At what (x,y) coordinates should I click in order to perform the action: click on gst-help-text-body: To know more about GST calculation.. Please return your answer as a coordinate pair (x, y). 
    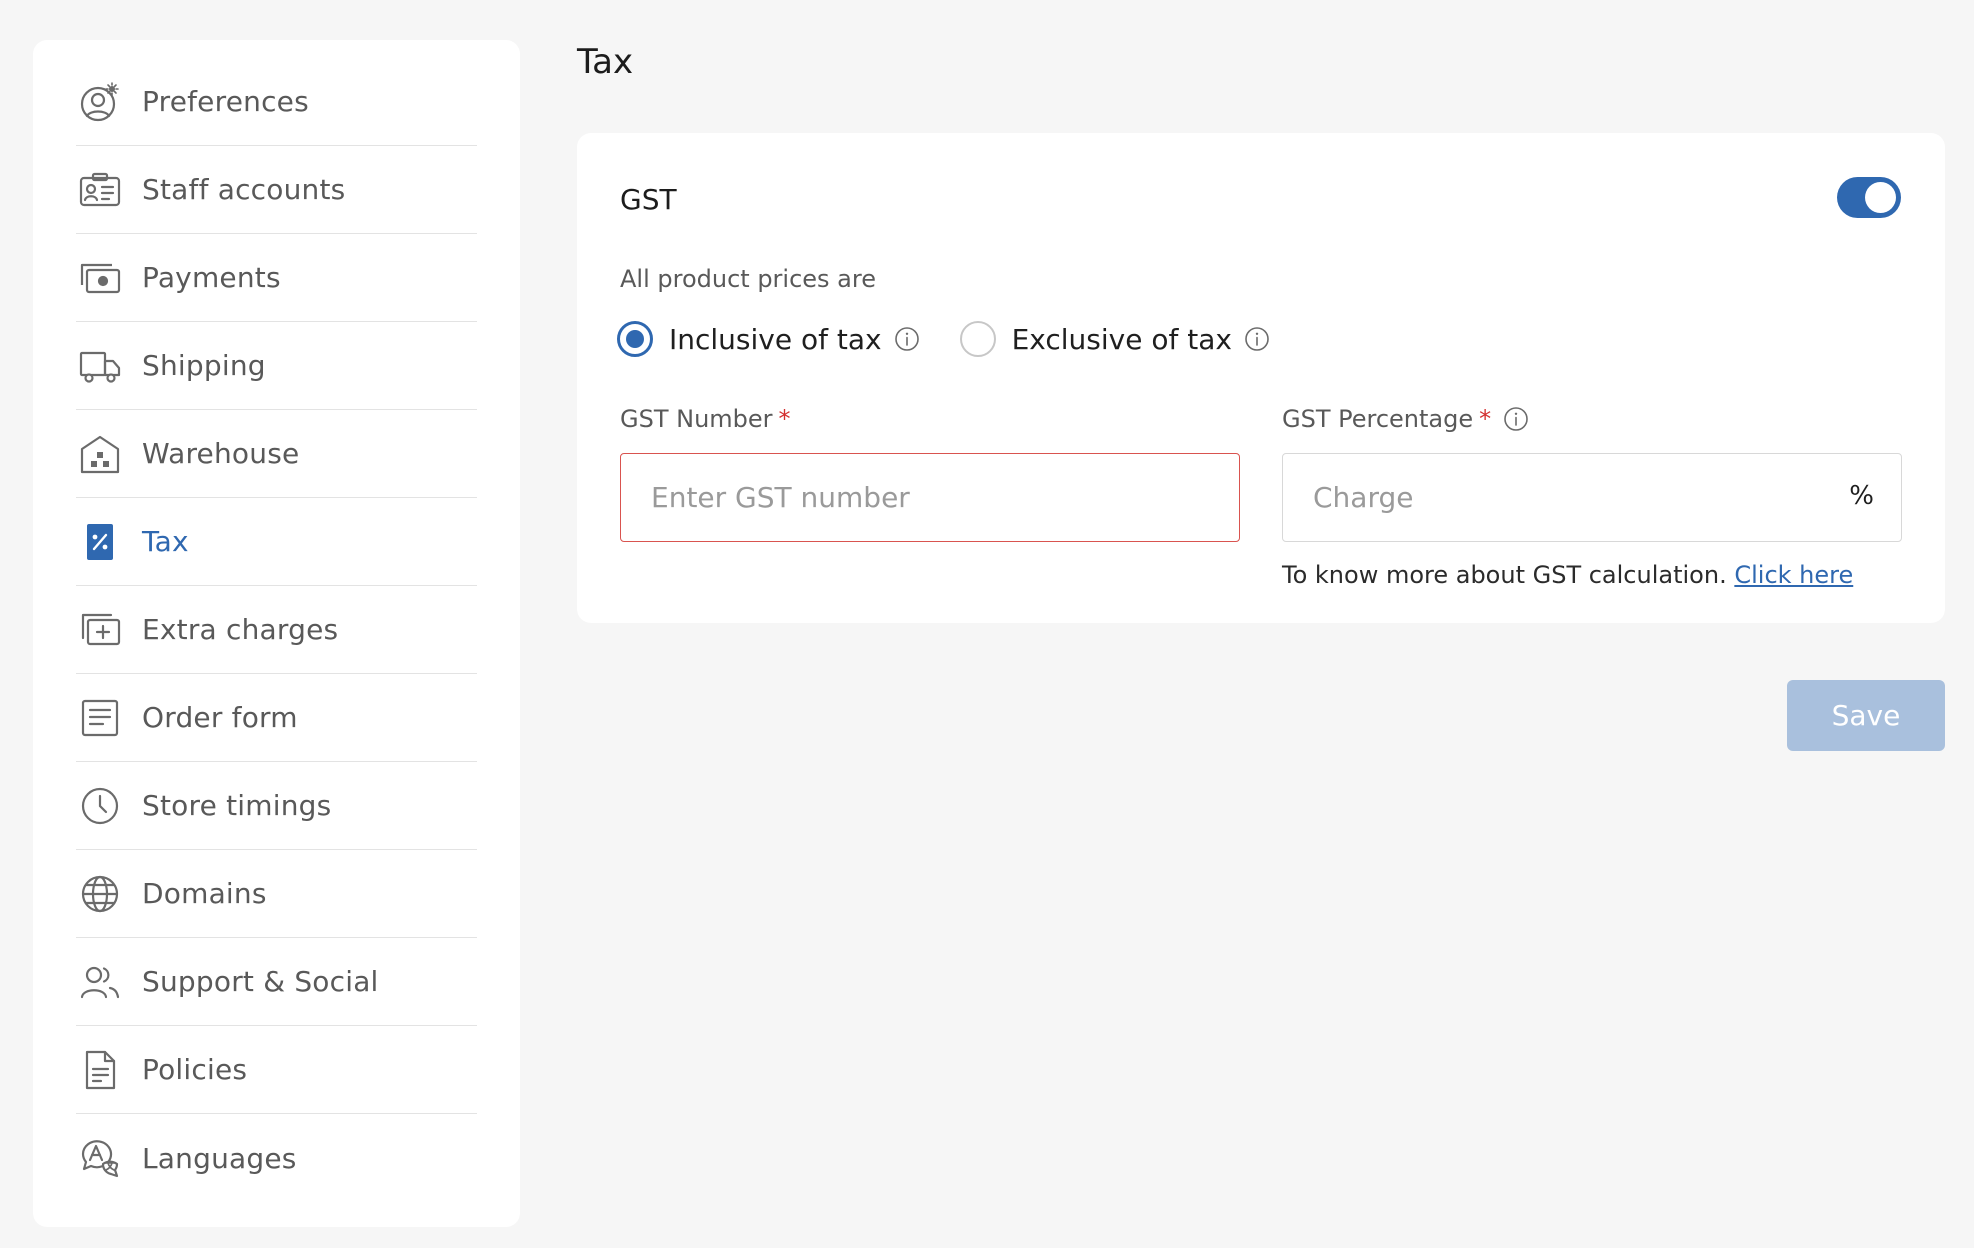
    Looking at the image, I should click on (1504, 575).